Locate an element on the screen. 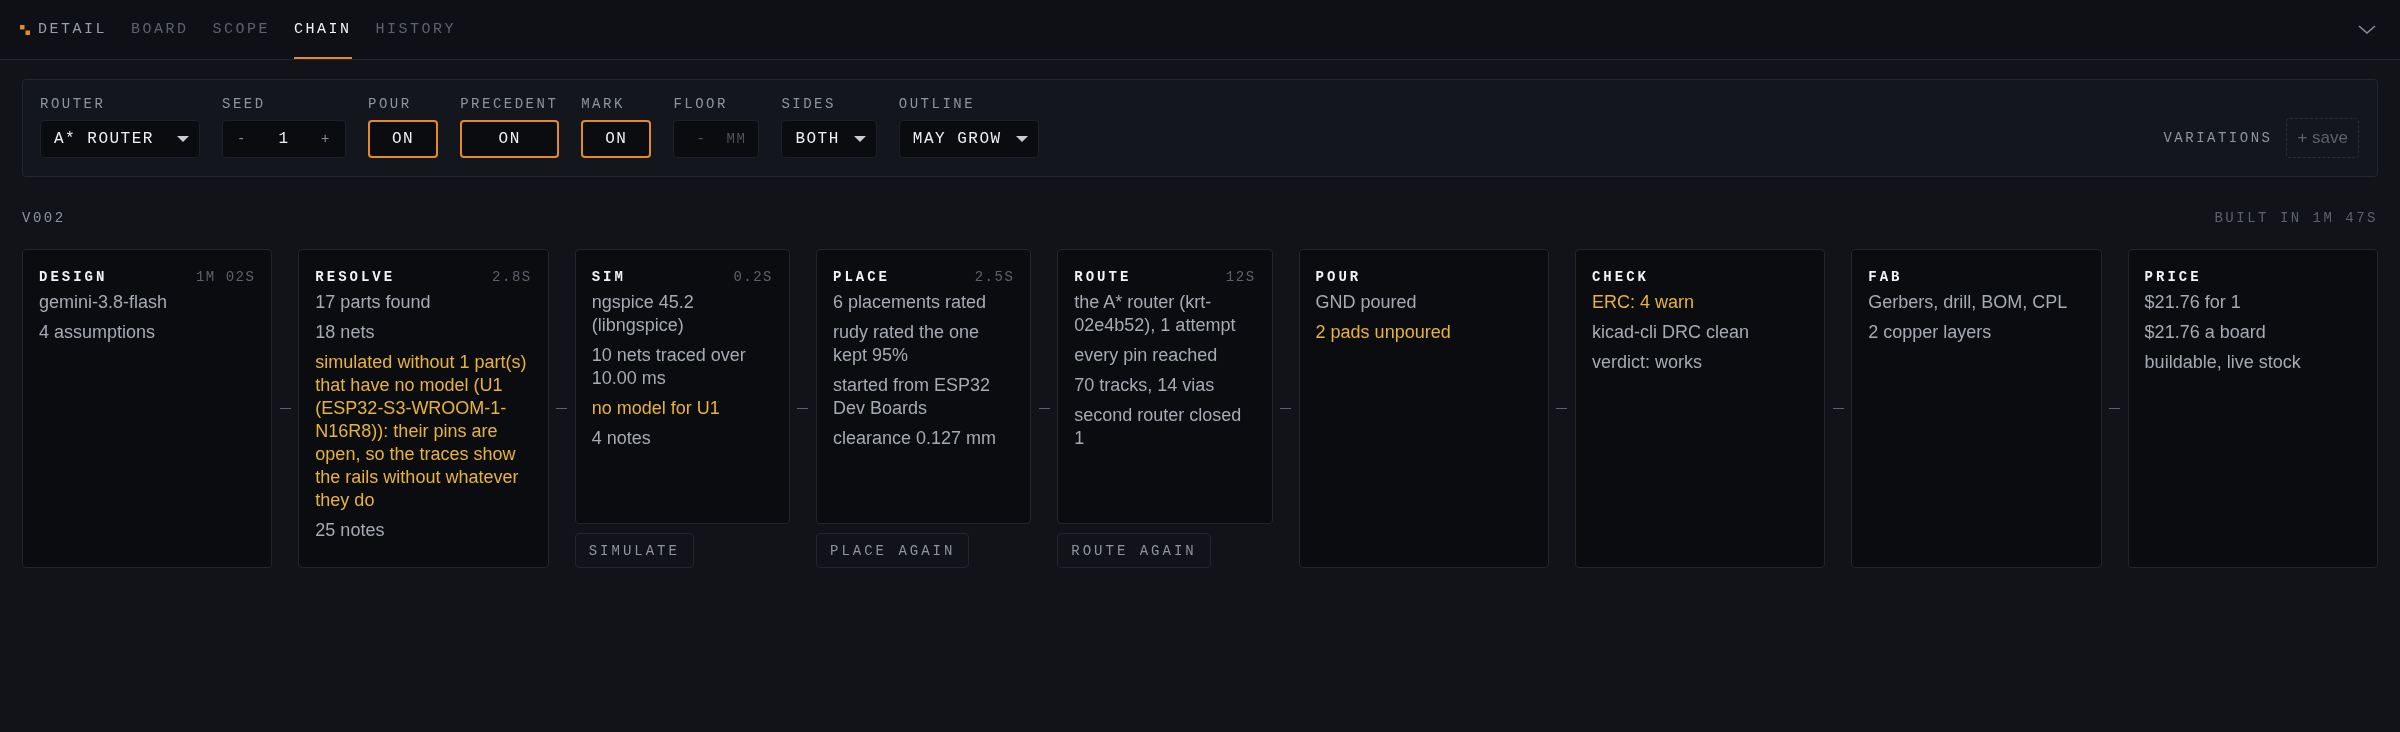  stage-title: PLACE is located at coordinates (861, 277).